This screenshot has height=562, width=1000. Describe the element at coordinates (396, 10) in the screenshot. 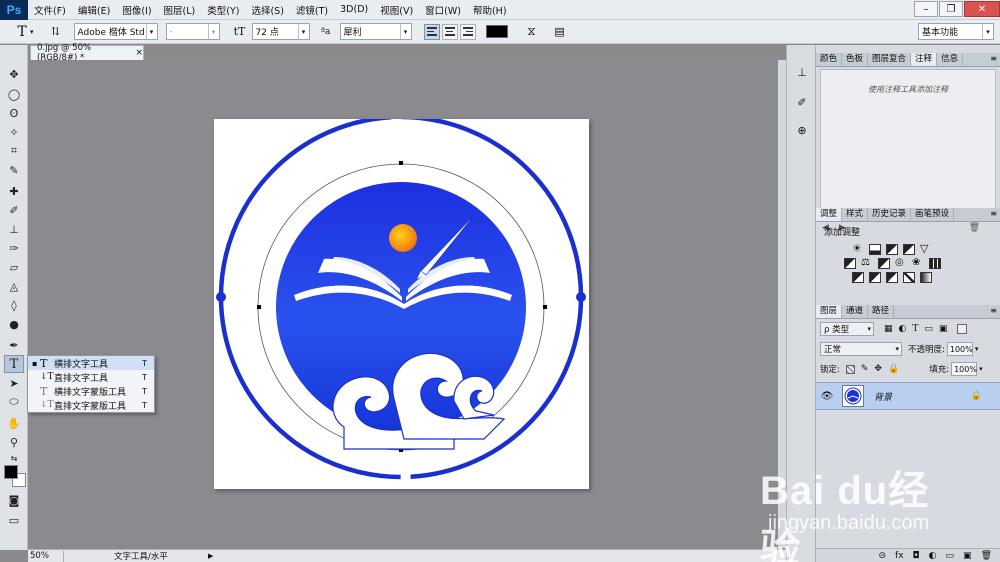

I see `menu-view: 视图(V)` at that location.